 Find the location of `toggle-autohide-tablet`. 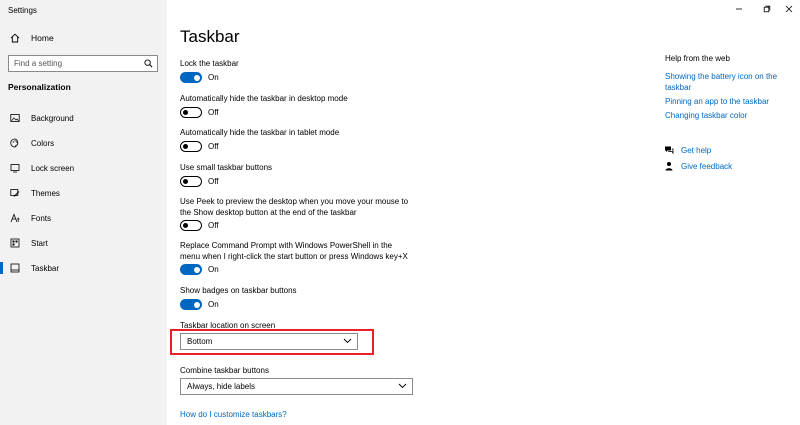

toggle-autohide-tablet is located at coordinates (191, 146).